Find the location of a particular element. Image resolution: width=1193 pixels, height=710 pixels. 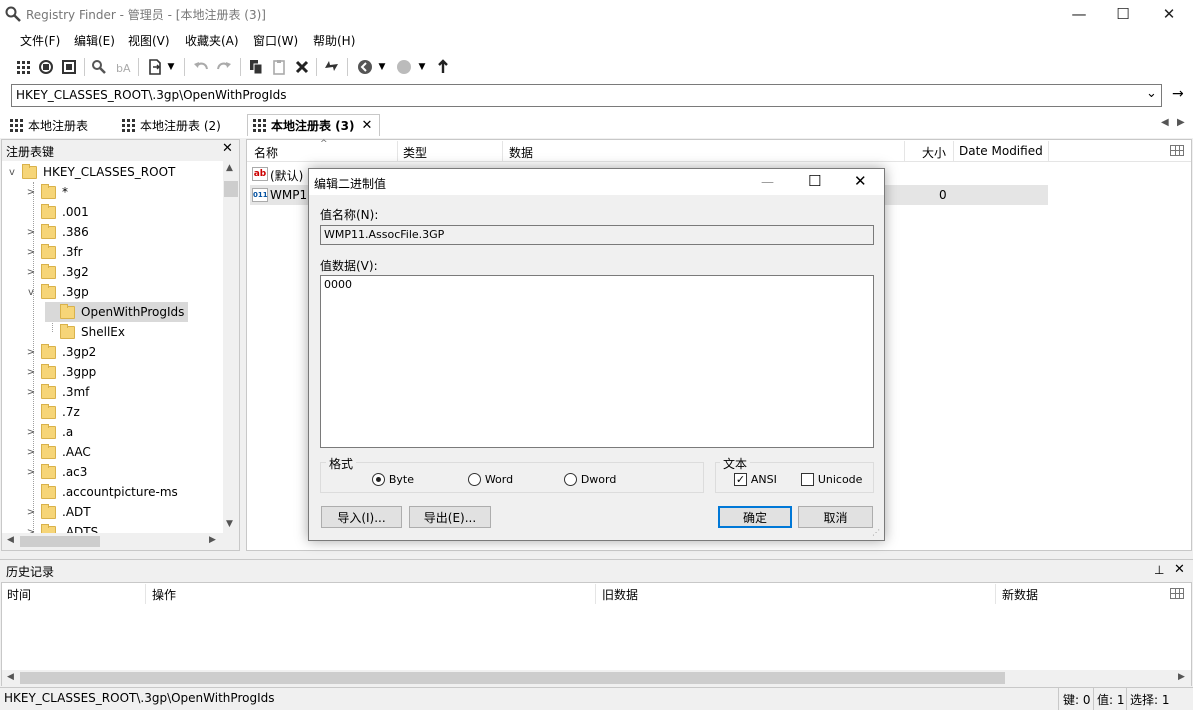

tree-item: > .386 is located at coordinates (57, 232).